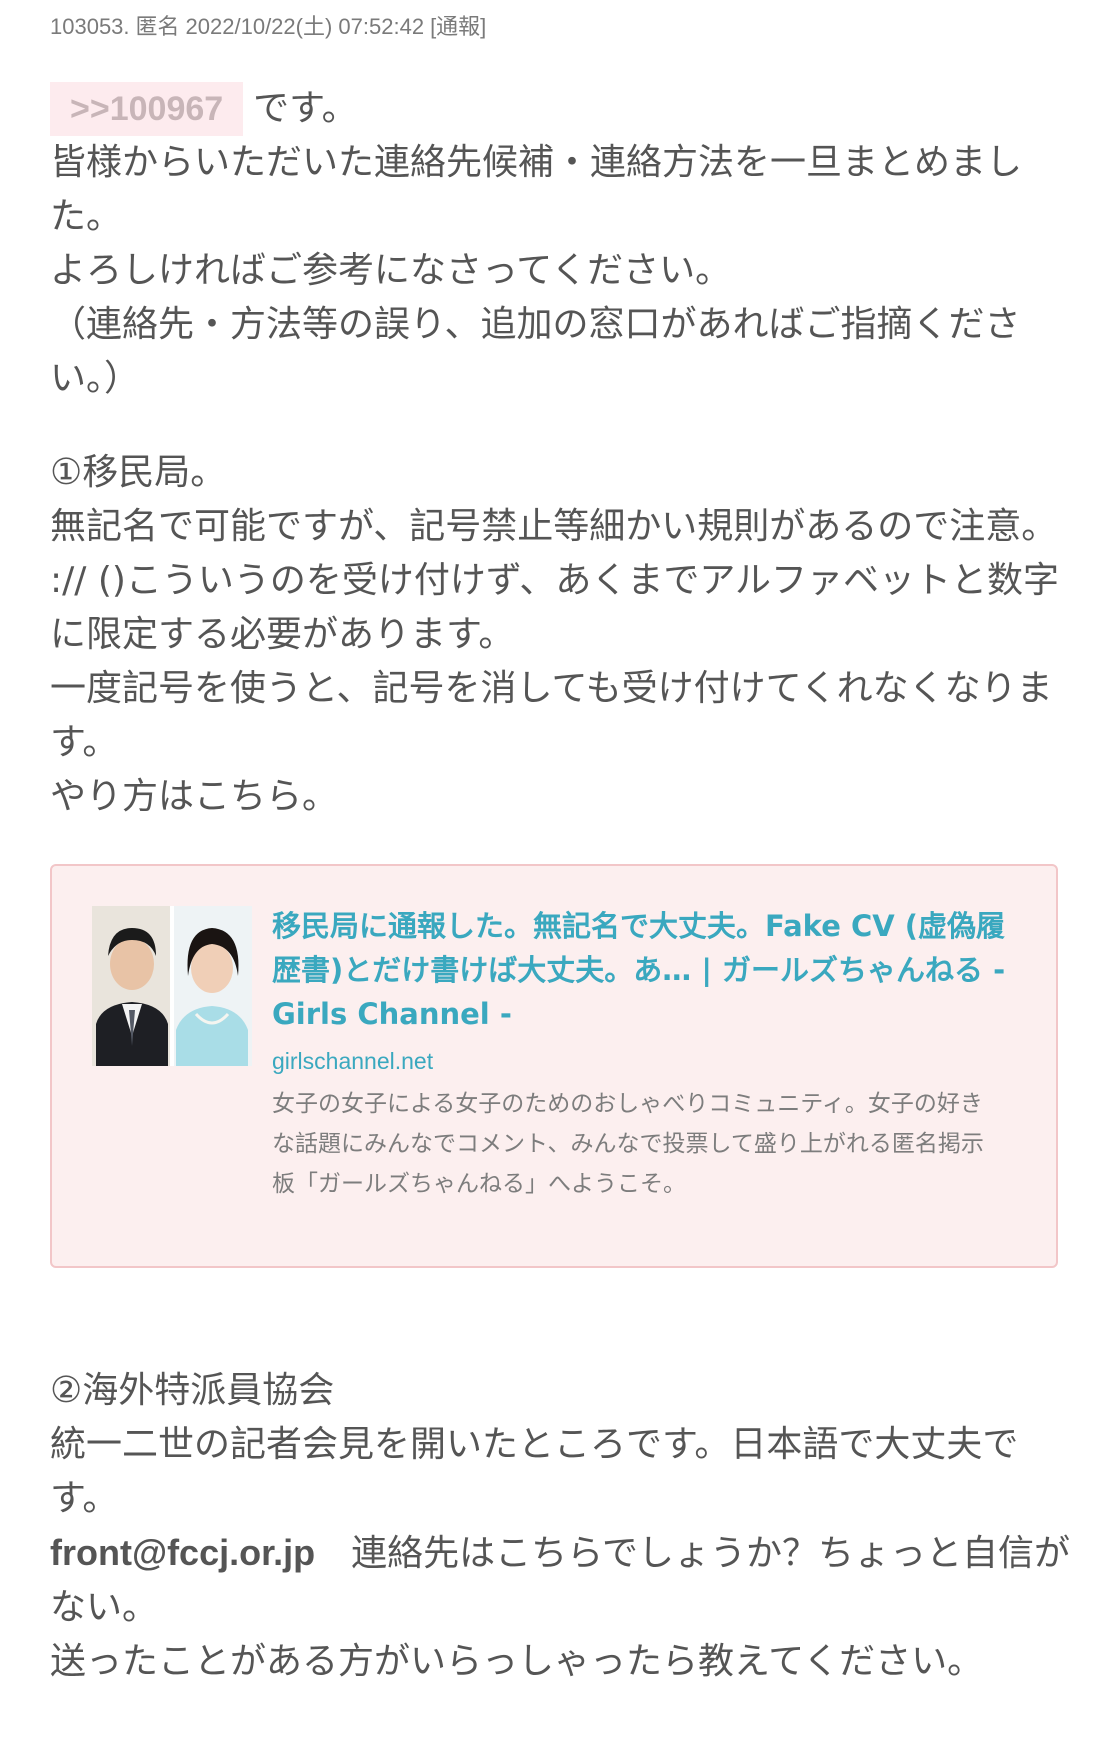 This screenshot has width=1097, height=1762. What do you see at coordinates (479, 1184) in the screenshot?
I see `link-desc-line: 板「ガールズちゃんねる」へようこそ。` at bounding box center [479, 1184].